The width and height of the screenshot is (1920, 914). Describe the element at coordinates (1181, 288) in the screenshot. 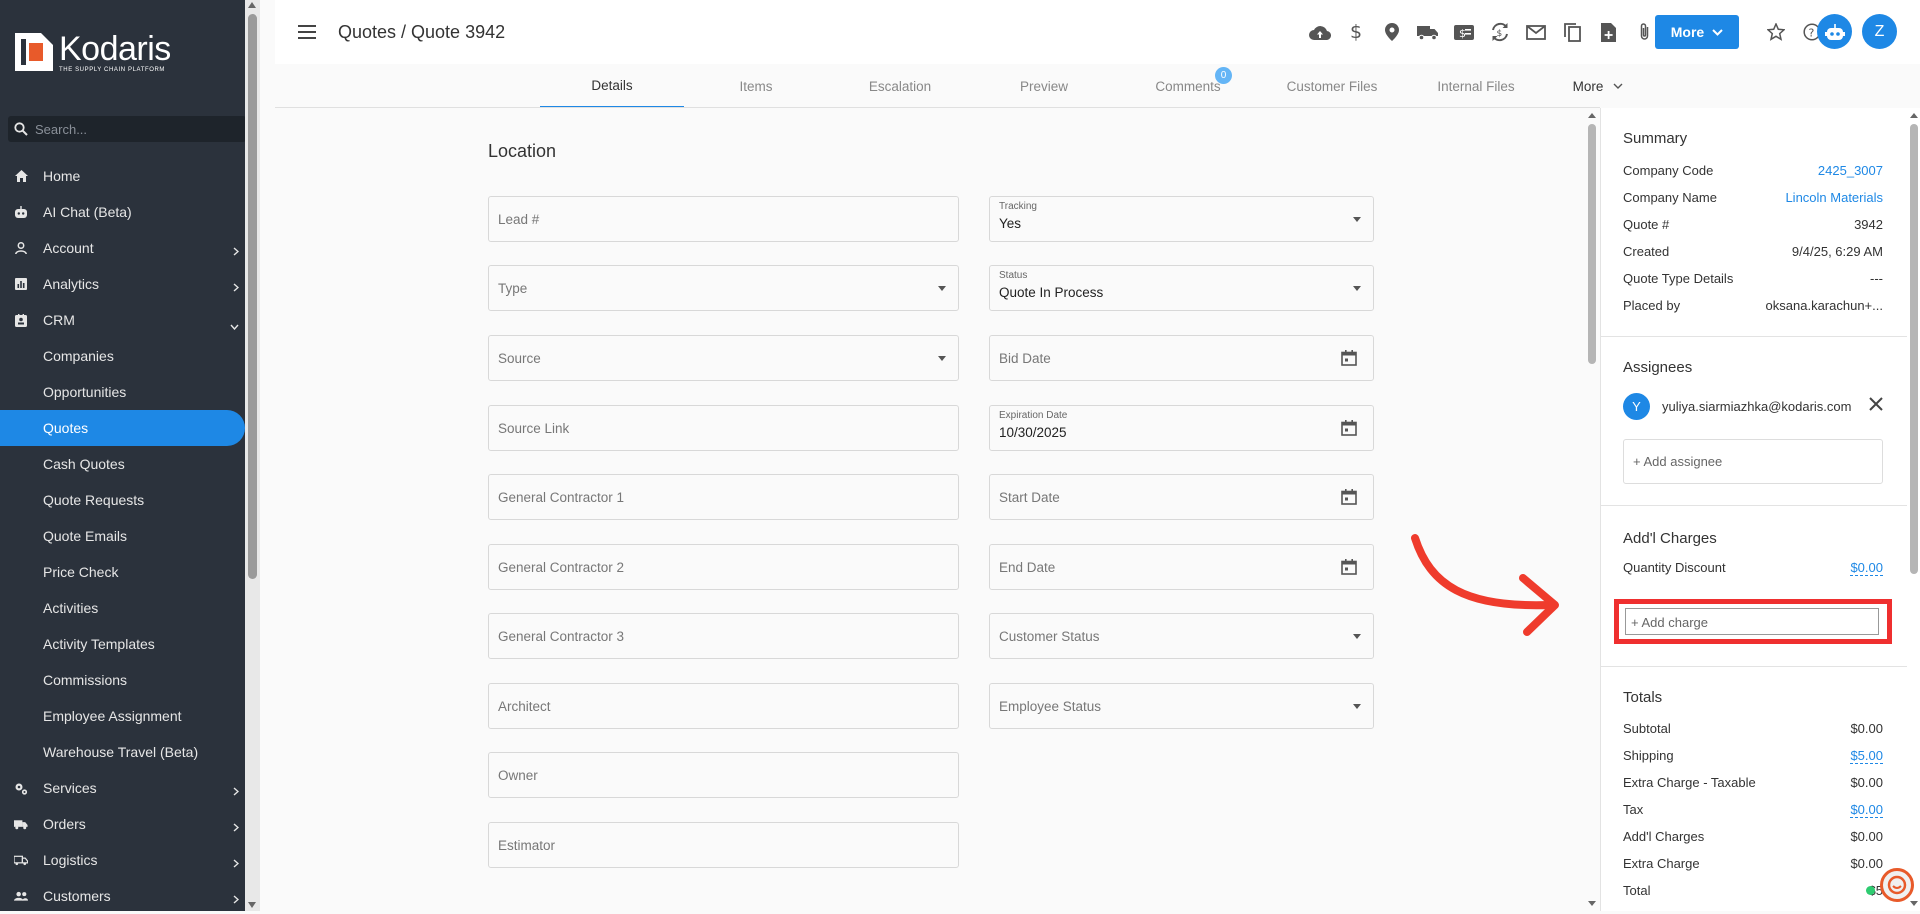

I see `status-select: Status Quote In Process` at that location.